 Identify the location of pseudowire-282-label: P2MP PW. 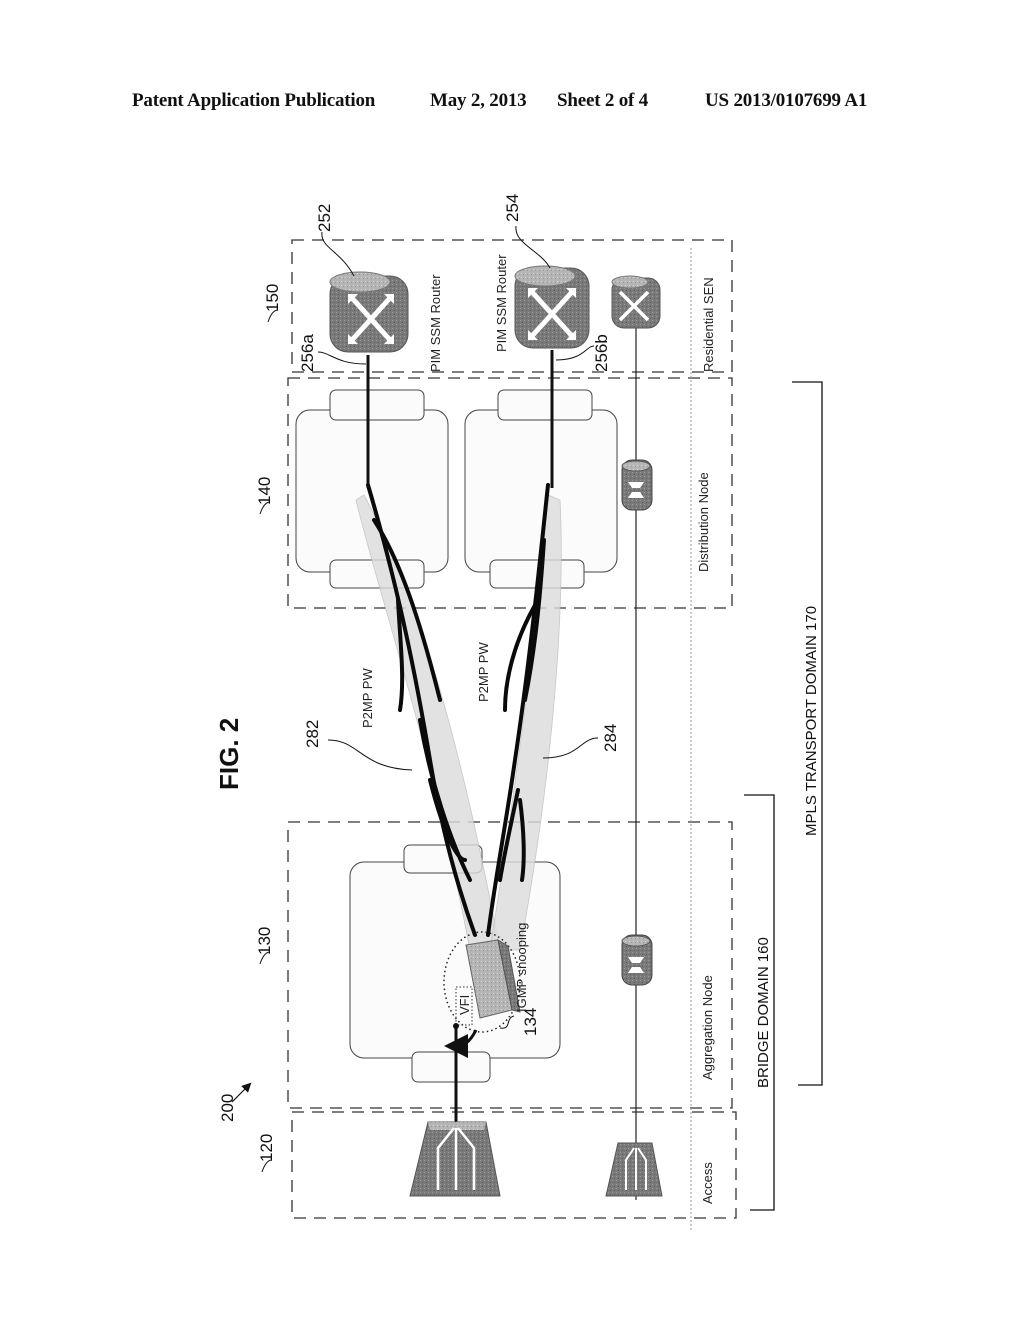
(367, 698).